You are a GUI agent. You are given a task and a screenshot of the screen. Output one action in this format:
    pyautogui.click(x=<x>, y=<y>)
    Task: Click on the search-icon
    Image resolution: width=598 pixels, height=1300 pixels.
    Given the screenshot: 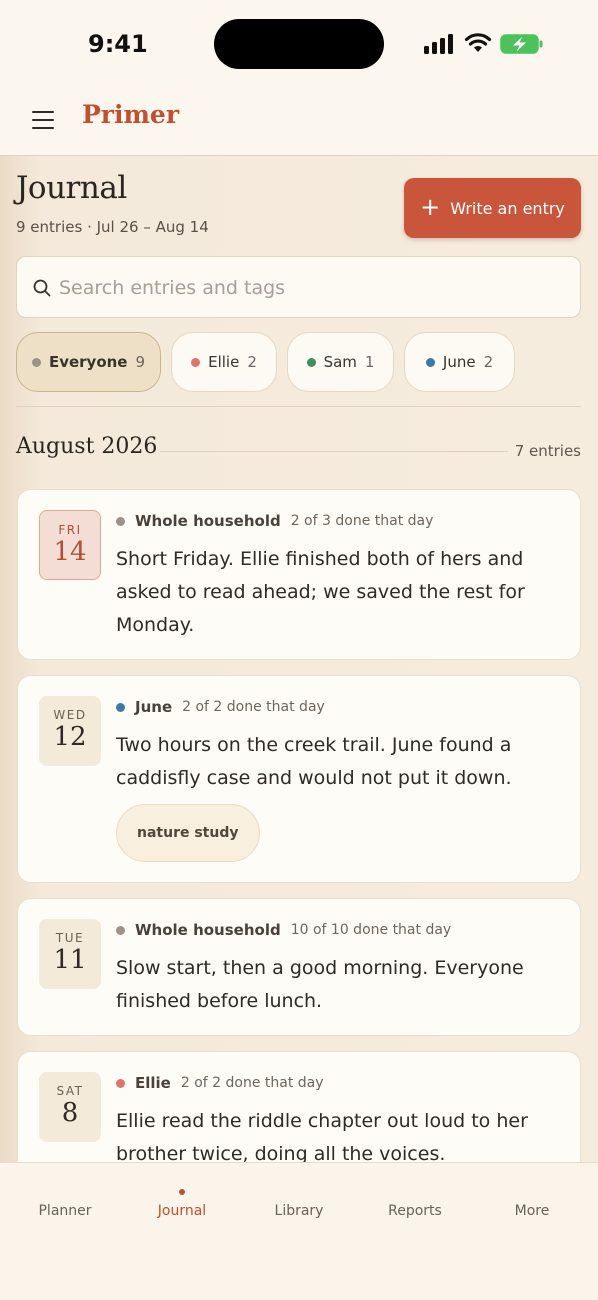 What is the action you would take?
    pyautogui.click(x=42, y=288)
    